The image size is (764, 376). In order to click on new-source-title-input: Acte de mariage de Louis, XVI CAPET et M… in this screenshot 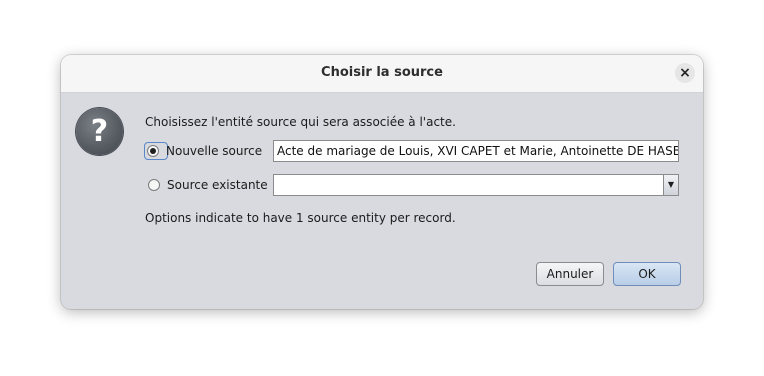, I will do `click(476, 151)`.